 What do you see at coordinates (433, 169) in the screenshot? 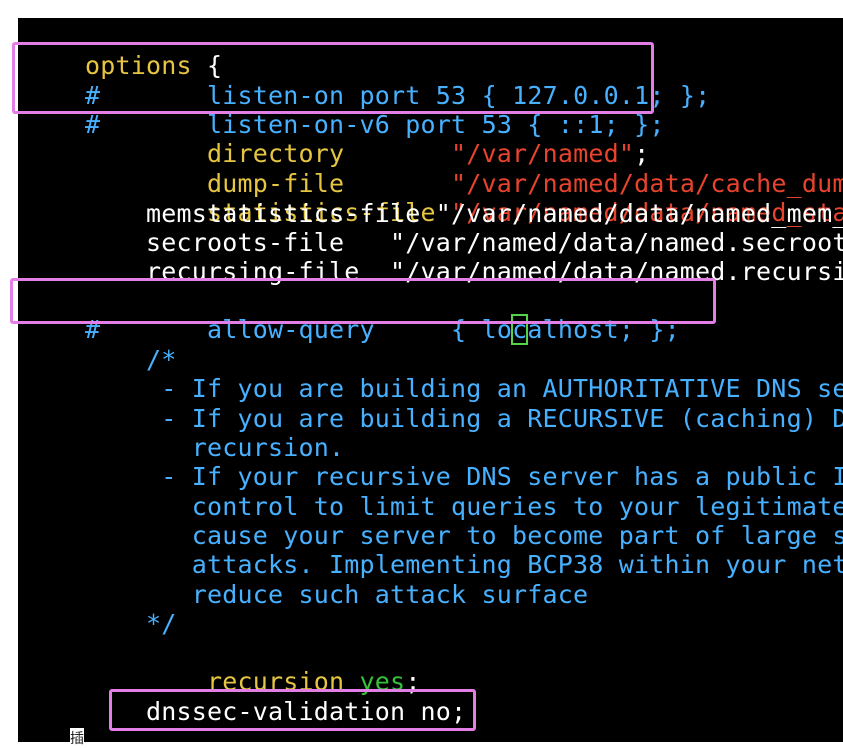
I see `code-line-dump-file: dump-file "/var/named/data/cache_dump.db` at bounding box center [433, 169].